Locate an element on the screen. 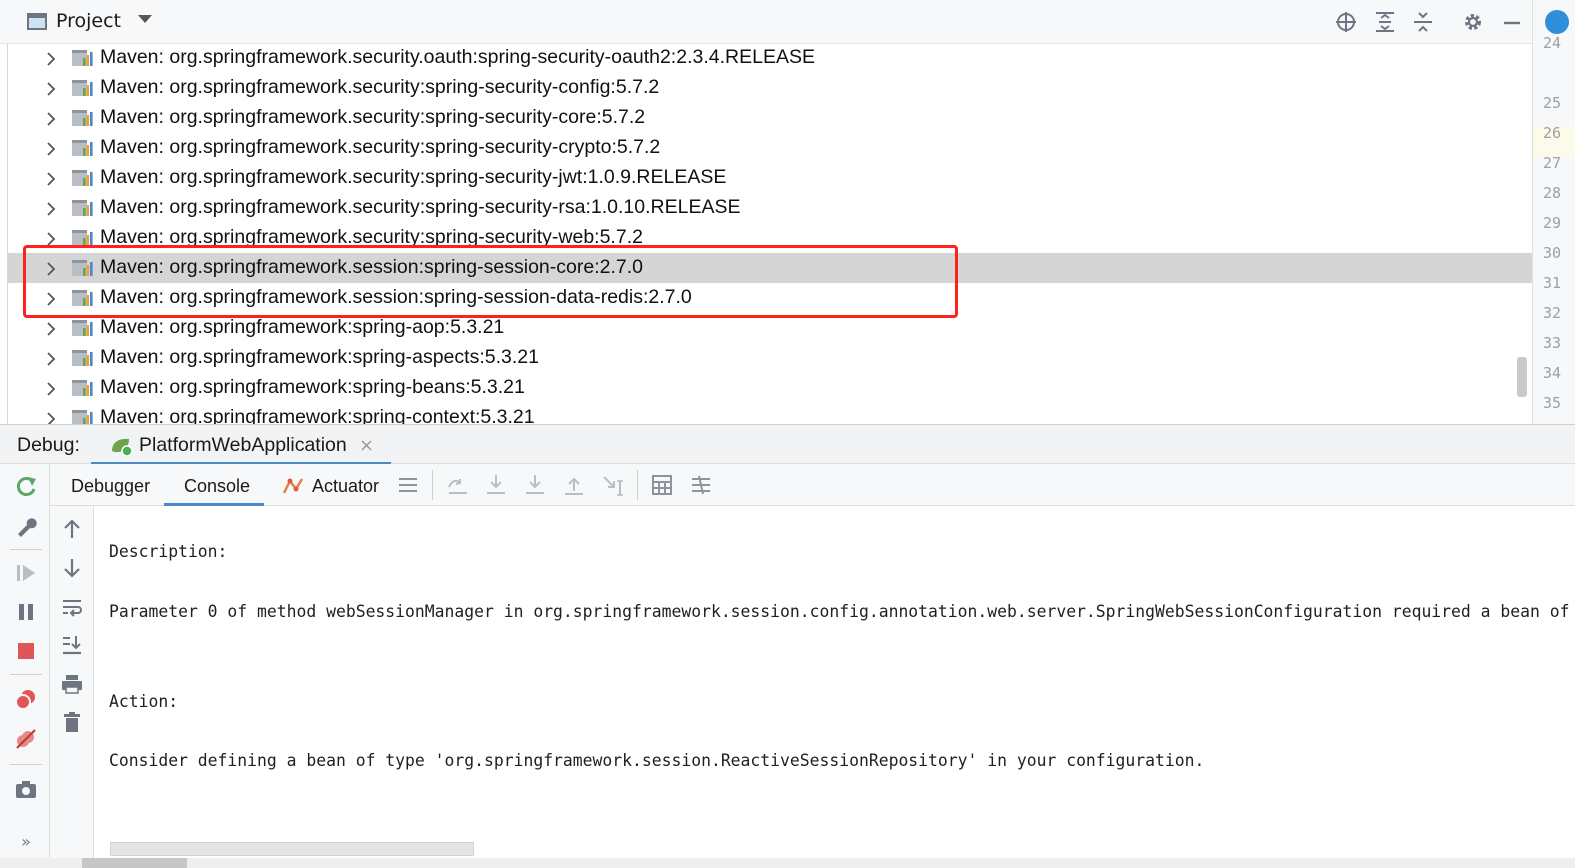  pause-icon is located at coordinates (26, 612).